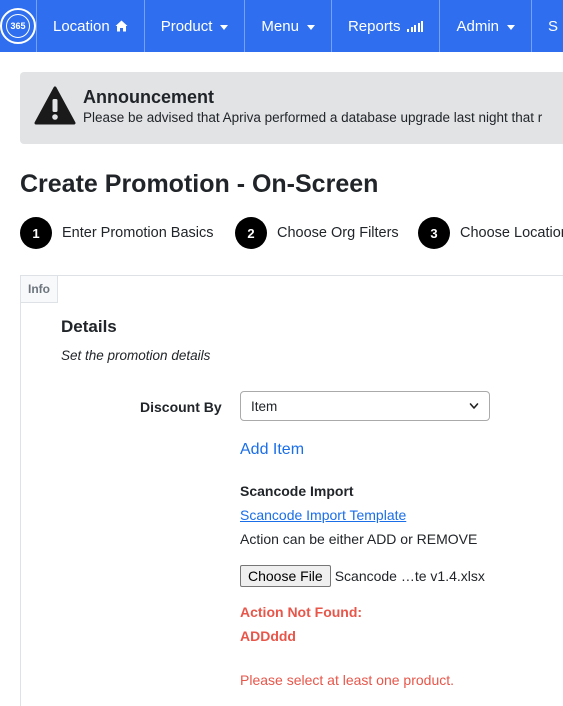 The image size is (563, 706). I want to click on nav-admin-label: Admin, so click(478, 26).